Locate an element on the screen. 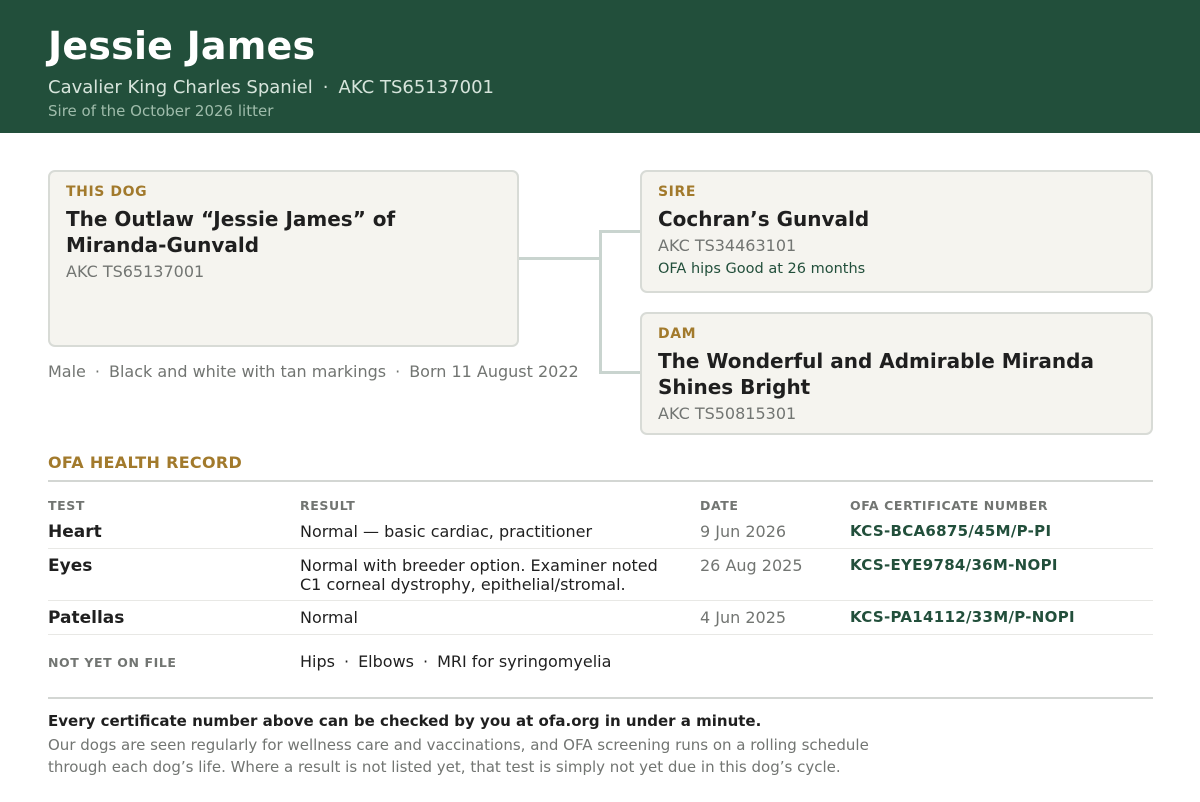 Image resolution: width=1200 pixels, height=802 pixels. column-header-result: RESULT is located at coordinates (328, 505).